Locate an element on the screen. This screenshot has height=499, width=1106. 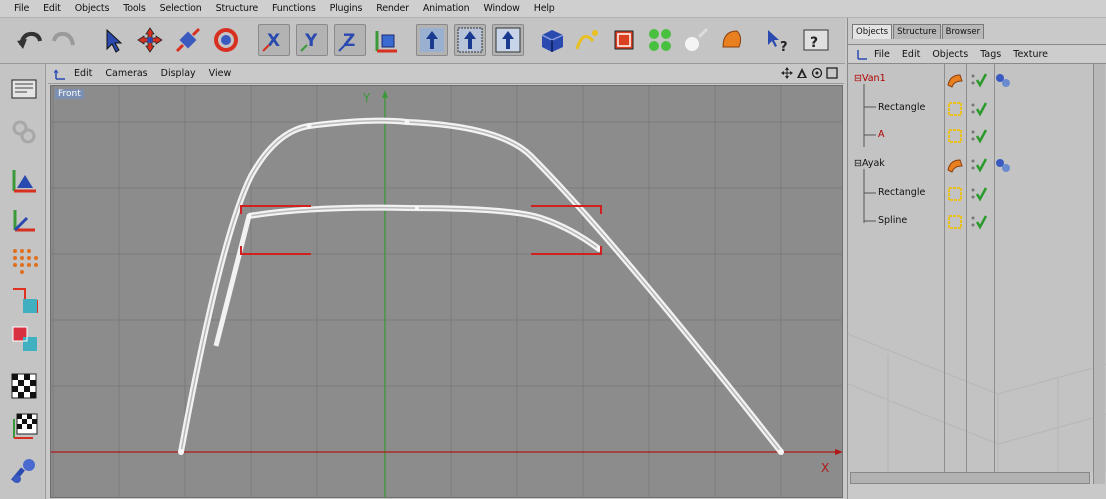
menu-tools: Tools is located at coordinates (134, 8).